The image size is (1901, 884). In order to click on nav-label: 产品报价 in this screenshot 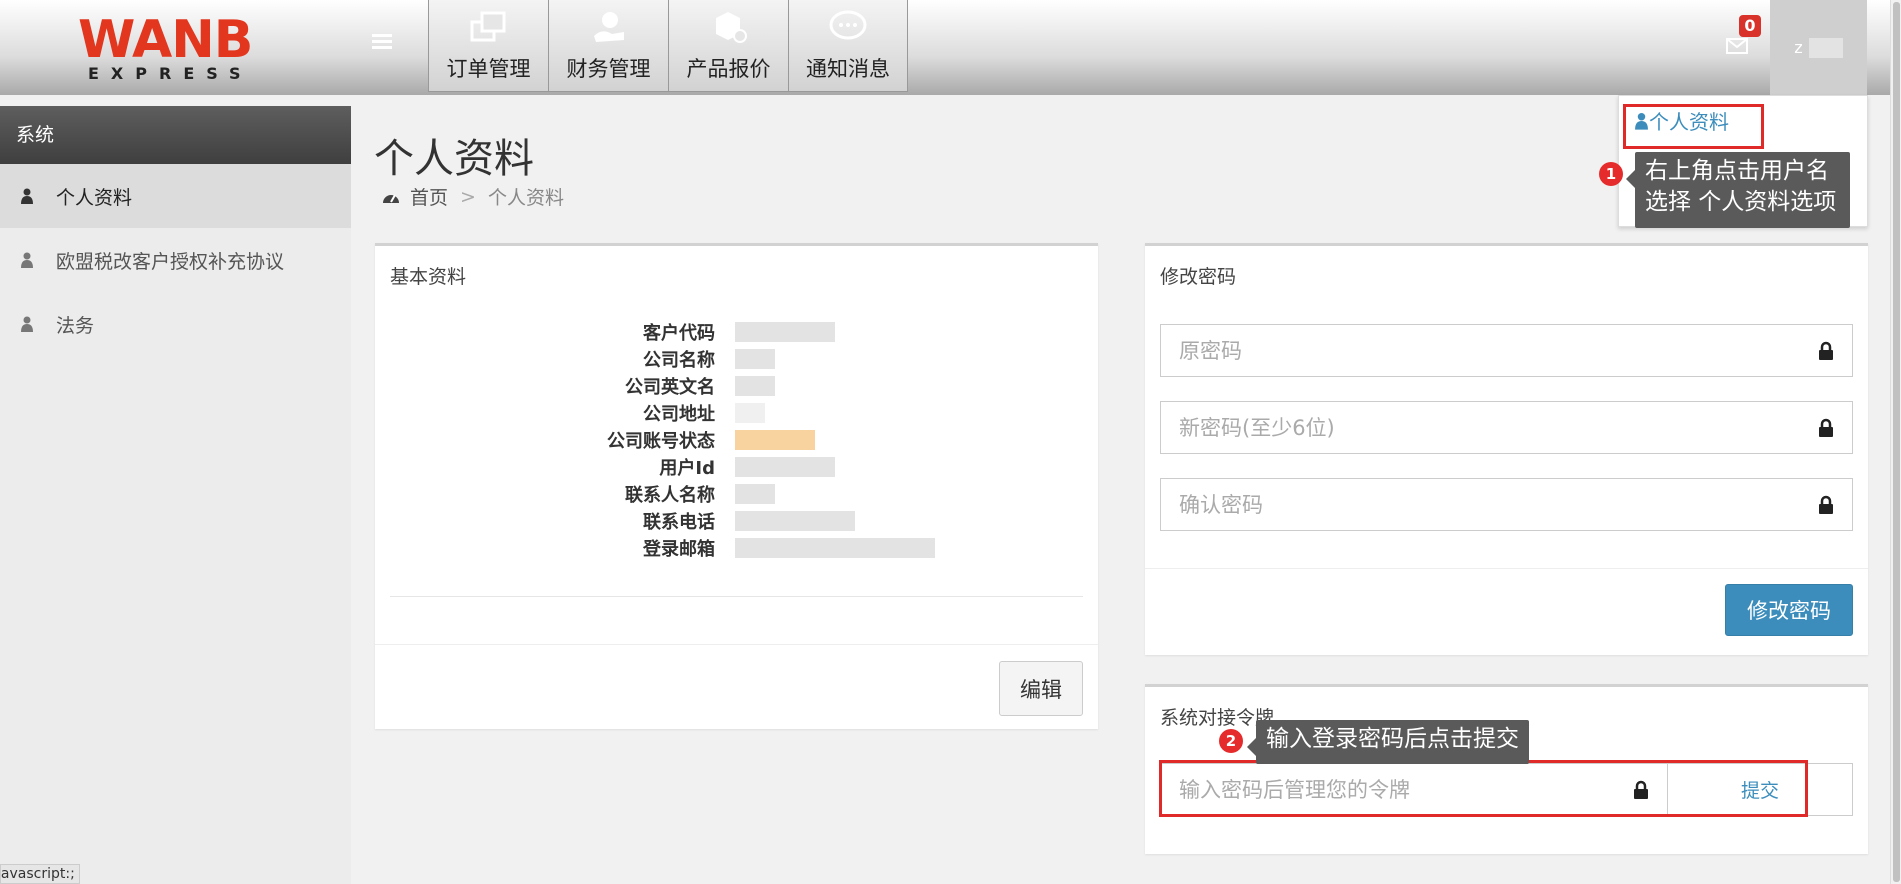, I will do `click(728, 69)`.